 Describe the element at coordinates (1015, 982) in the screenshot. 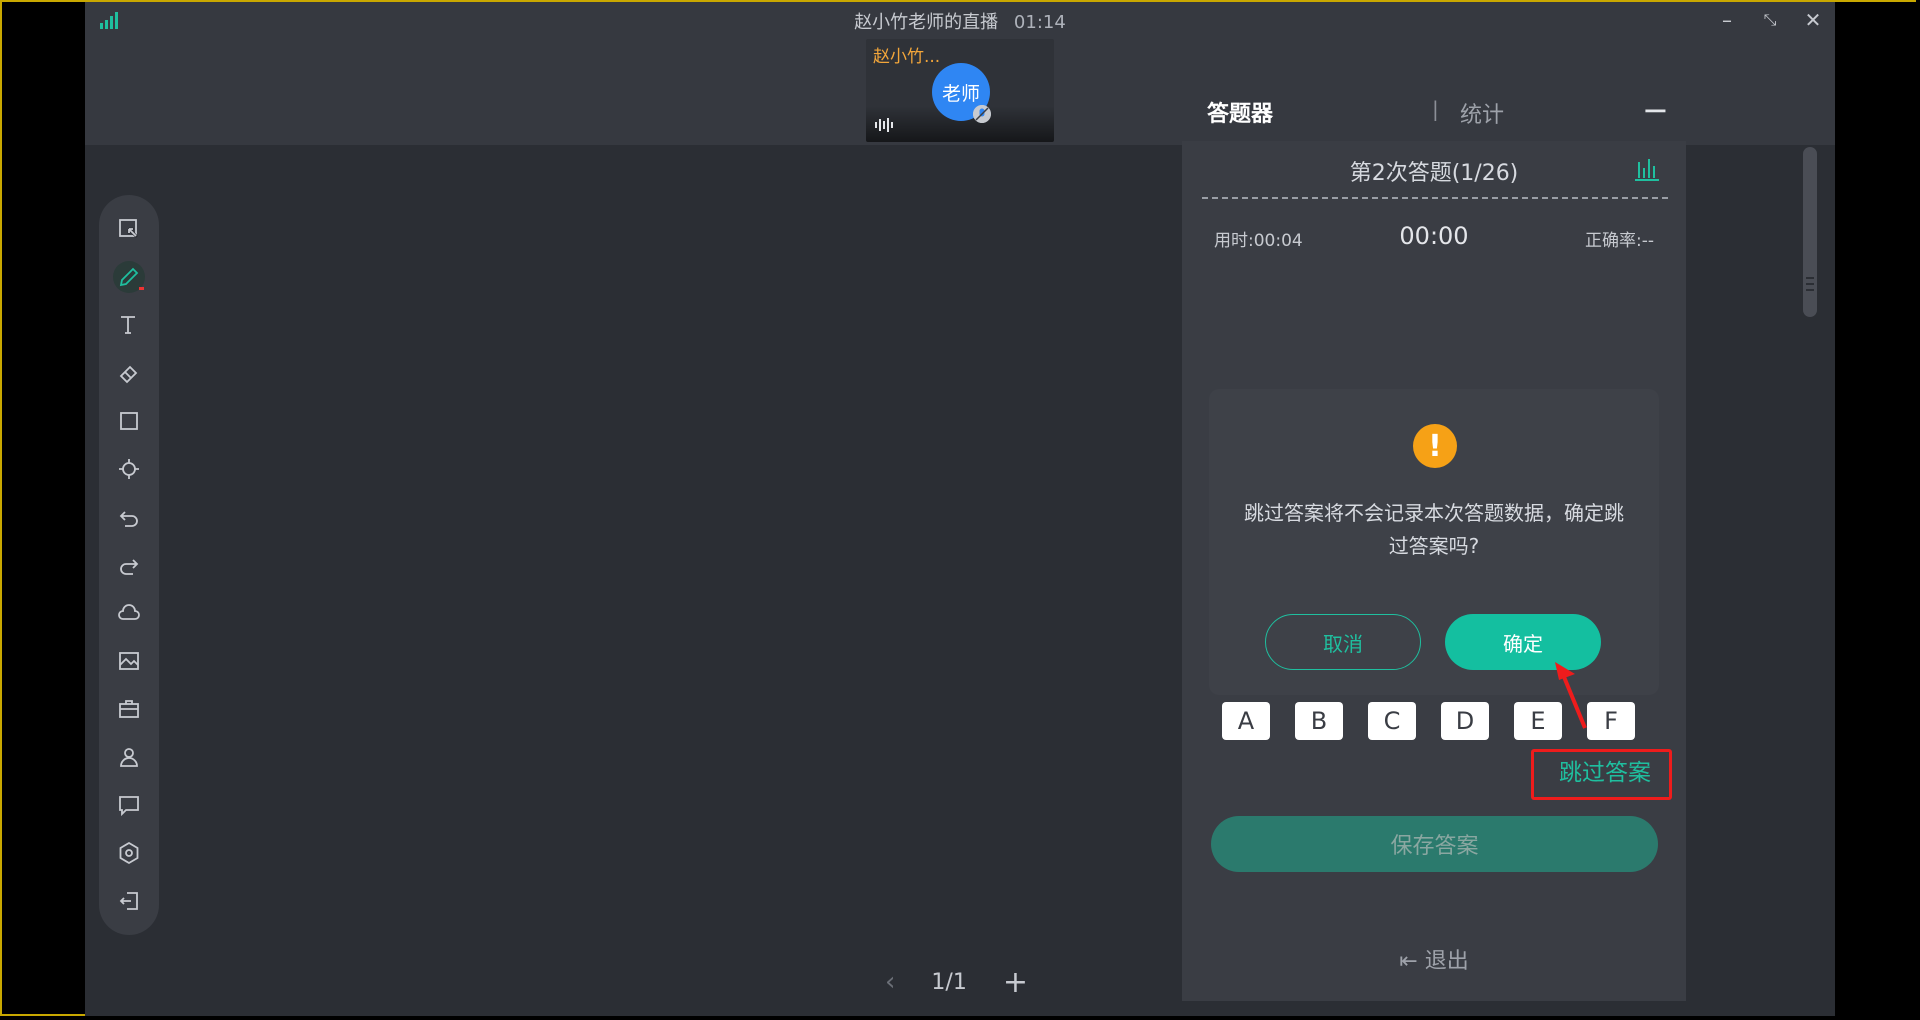

I see `add-page-button: +` at that location.